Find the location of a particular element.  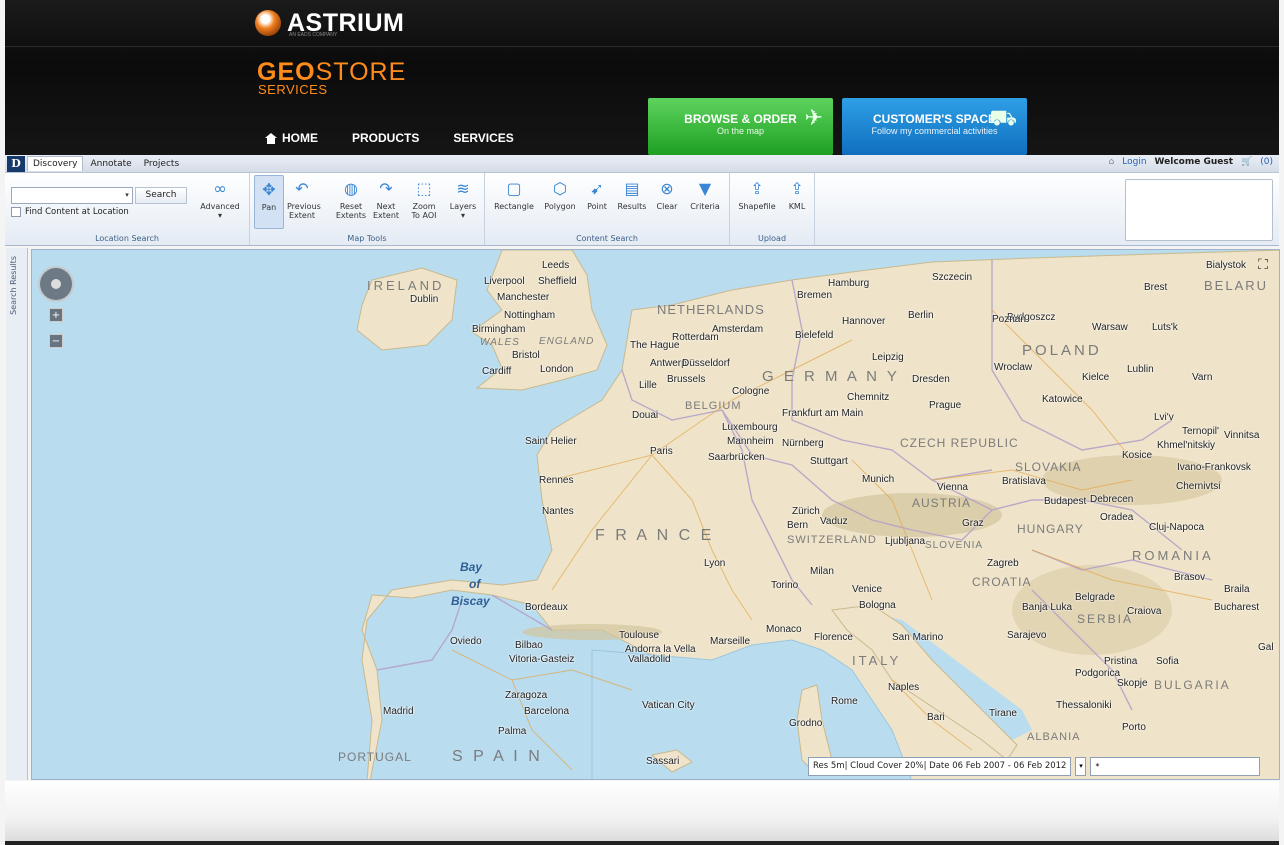

city-label: Leeds is located at coordinates (556, 265).